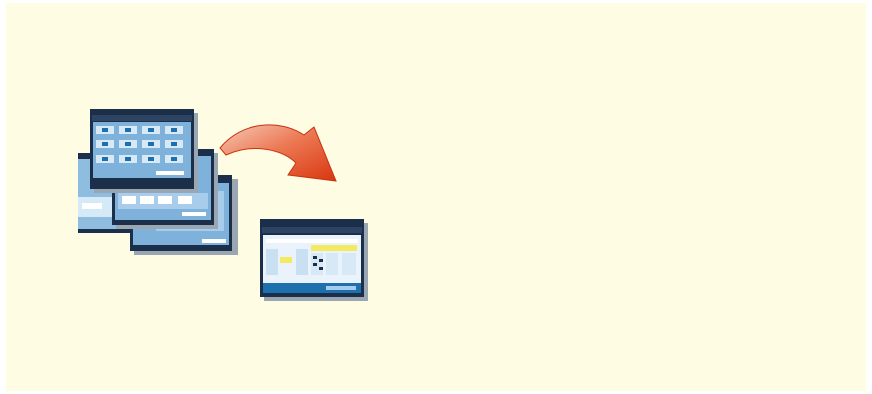  What do you see at coordinates (144, 151) in the screenshot?
I see `screen-front` at bounding box center [144, 151].